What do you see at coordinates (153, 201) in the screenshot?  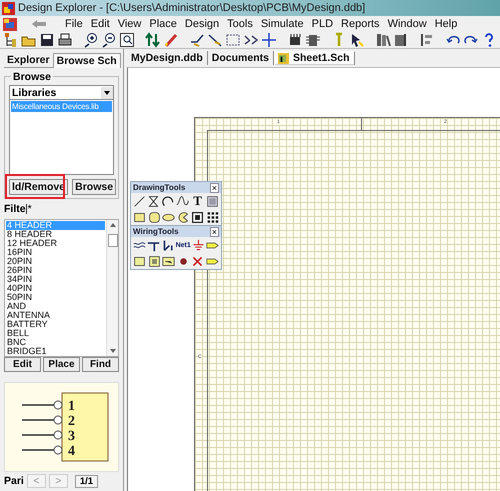 I see `polygon-icon` at bounding box center [153, 201].